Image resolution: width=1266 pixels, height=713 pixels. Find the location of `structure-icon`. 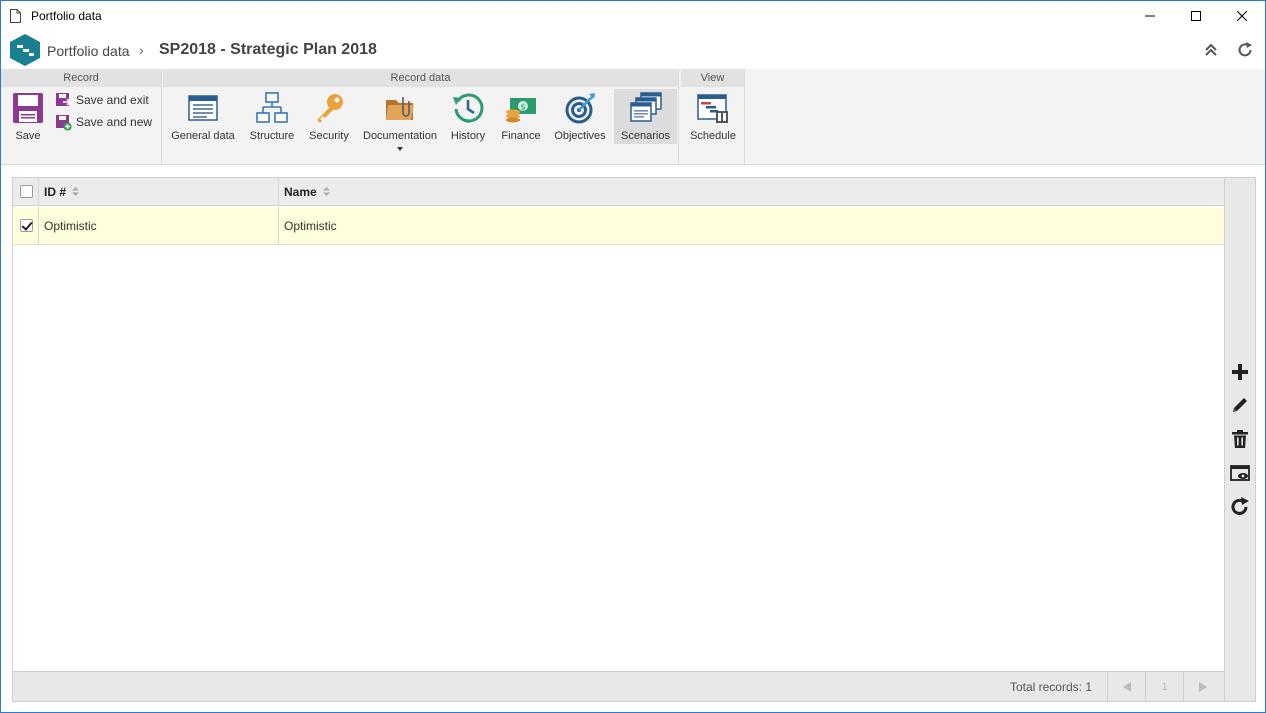

structure-icon is located at coordinates (272, 107).